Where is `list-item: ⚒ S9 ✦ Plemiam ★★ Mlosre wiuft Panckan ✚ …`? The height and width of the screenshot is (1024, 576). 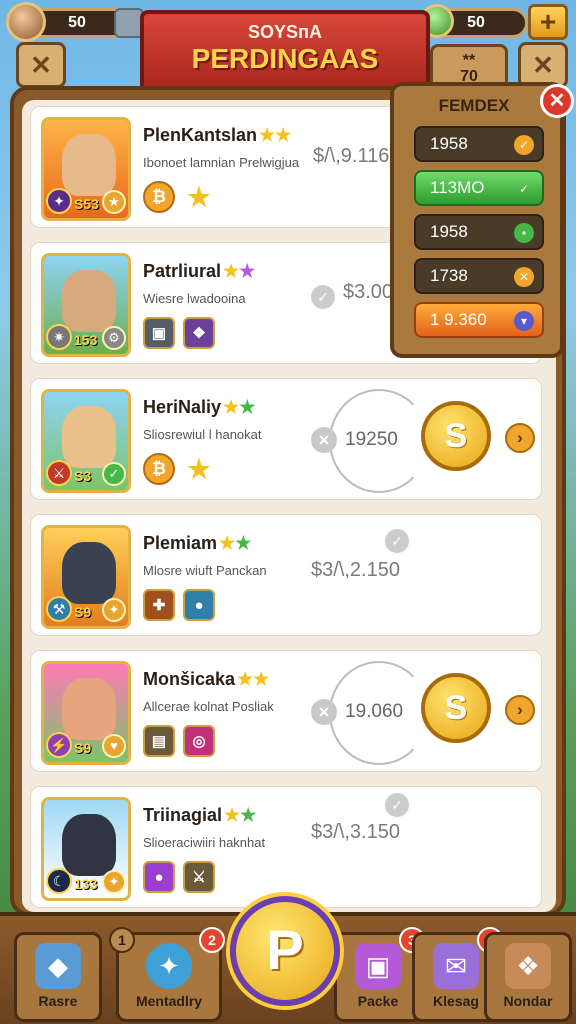 list-item: ⚒ S9 ✦ Plemiam ★★ Mlosre wiuft Panckan ✚ … is located at coordinates (286, 575).